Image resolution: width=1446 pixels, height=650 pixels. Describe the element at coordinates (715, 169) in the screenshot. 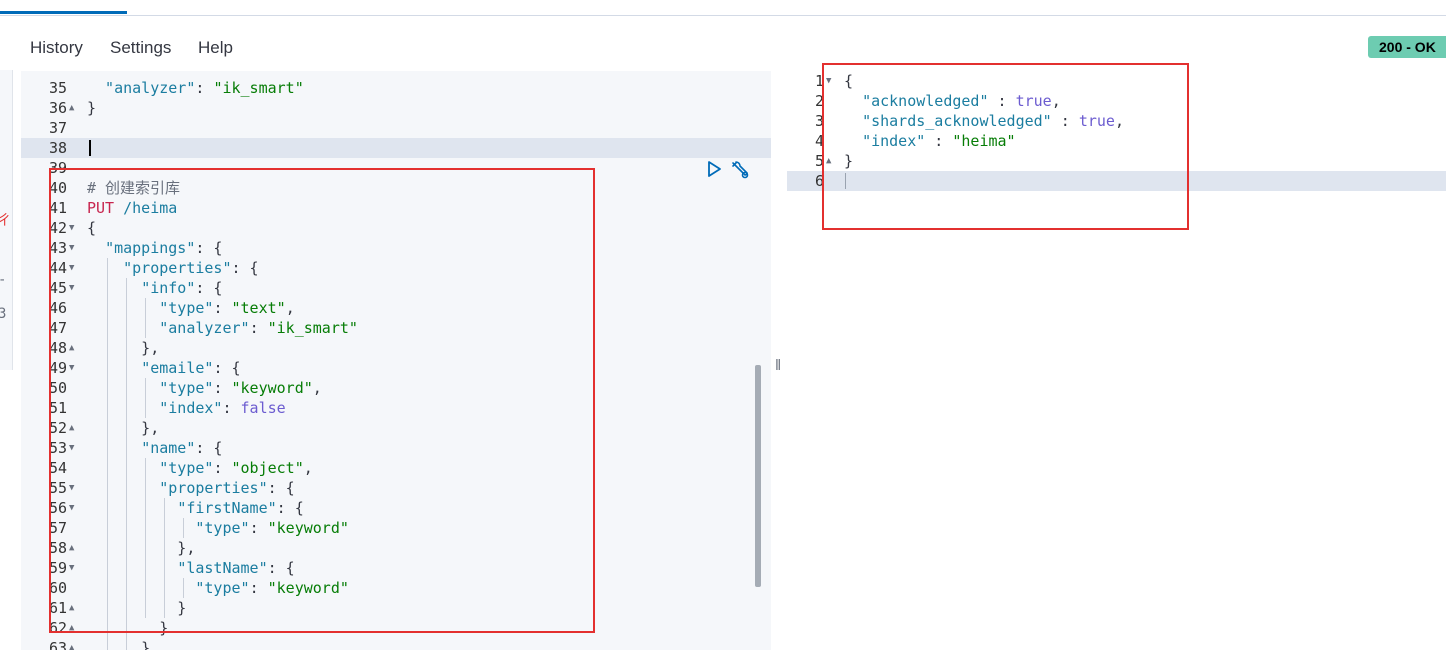

I see `play-icon` at that location.